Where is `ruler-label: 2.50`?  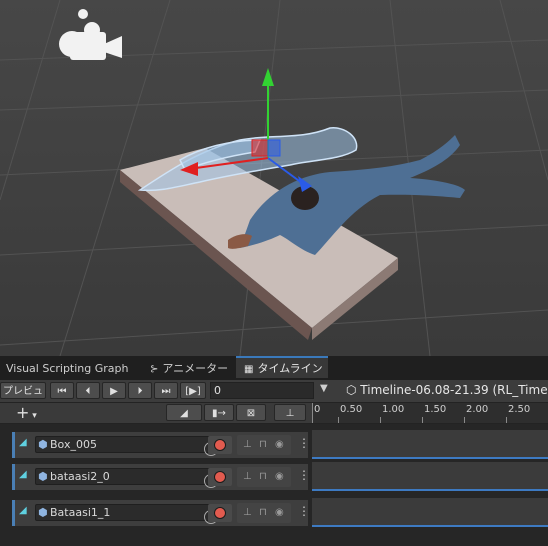 ruler-label: 2.50 is located at coordinates (519, 409).